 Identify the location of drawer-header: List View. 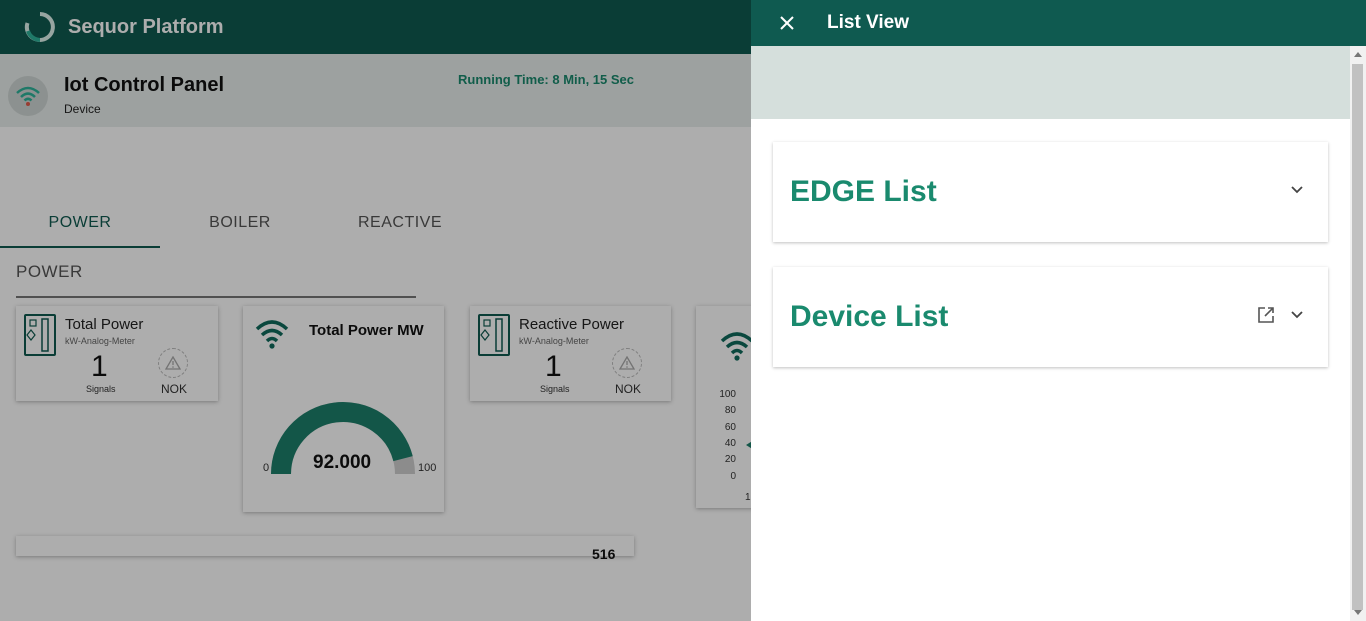
(1058, 23).